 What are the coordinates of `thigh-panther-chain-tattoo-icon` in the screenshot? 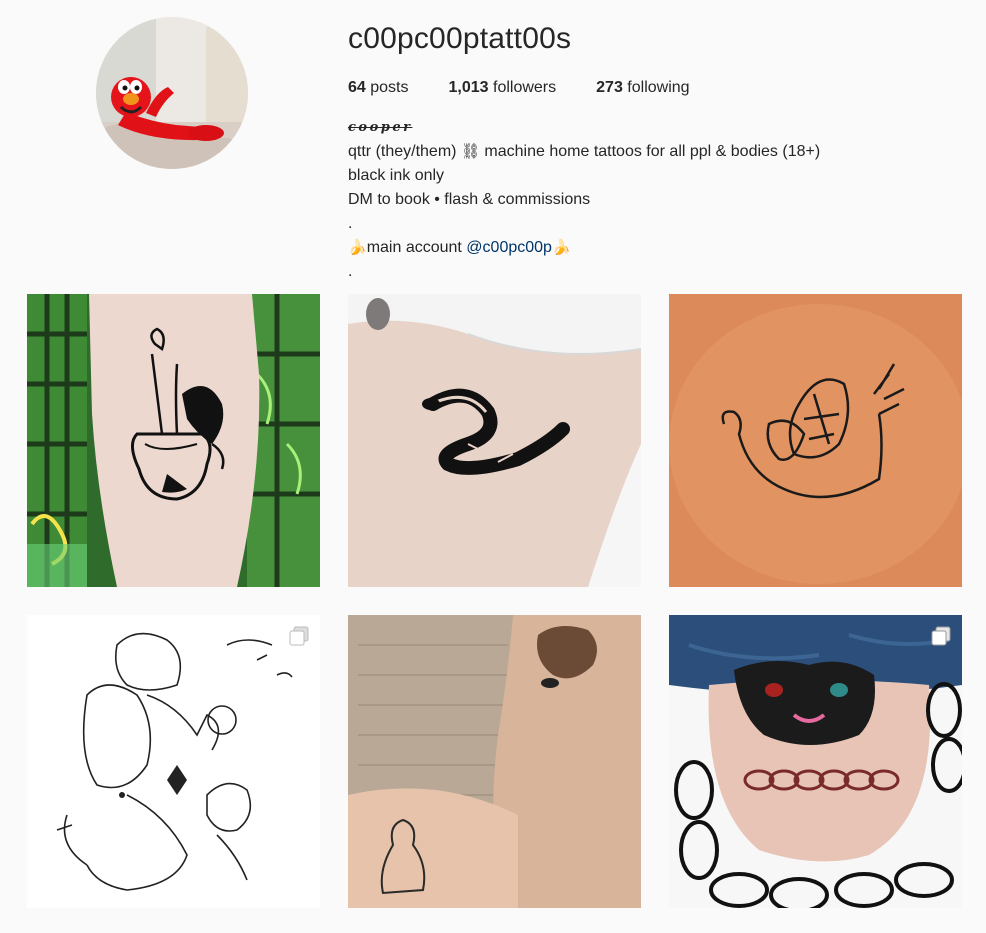 It's located at (815, 761).